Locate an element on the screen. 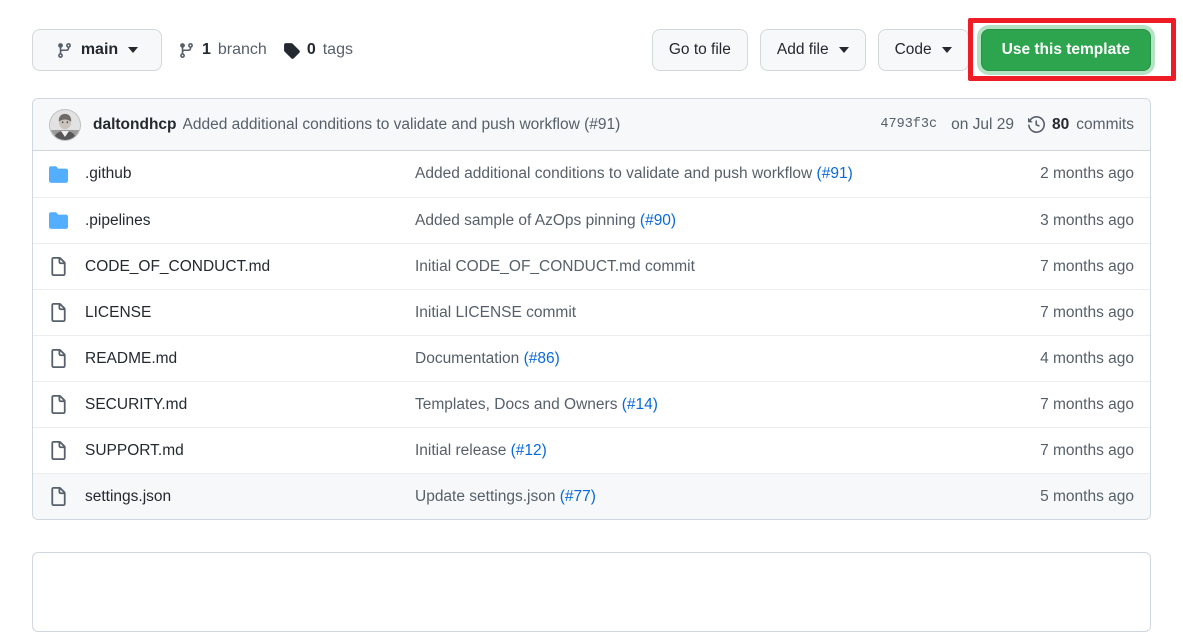 Image resolution: width=1183 pixels, height=632 pixels. code-label: Code is located at coordinates (913, 49).